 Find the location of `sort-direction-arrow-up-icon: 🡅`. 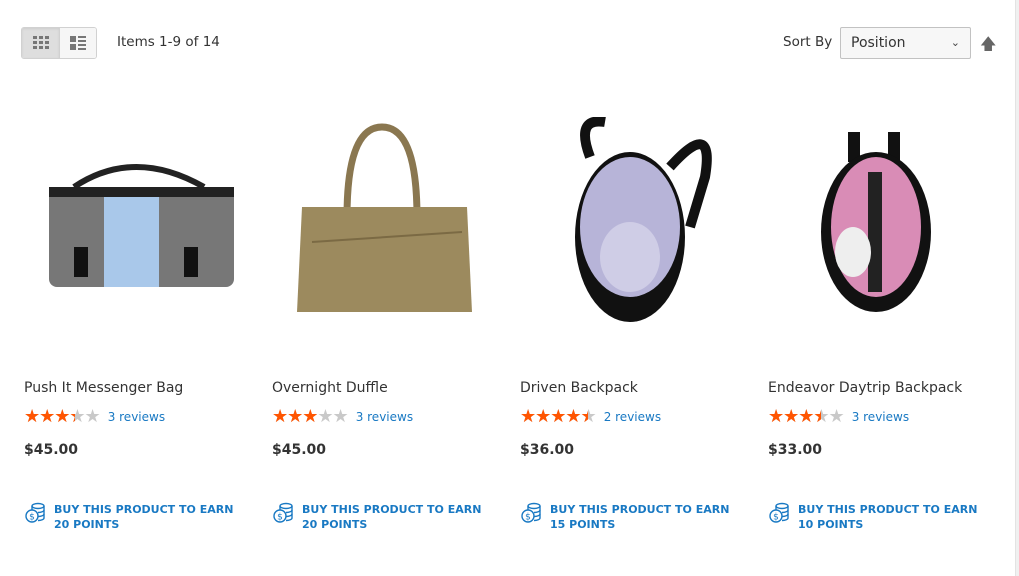

sort-direction-arrow-up-icon: 🡅 is located at coordinates (988, 46).